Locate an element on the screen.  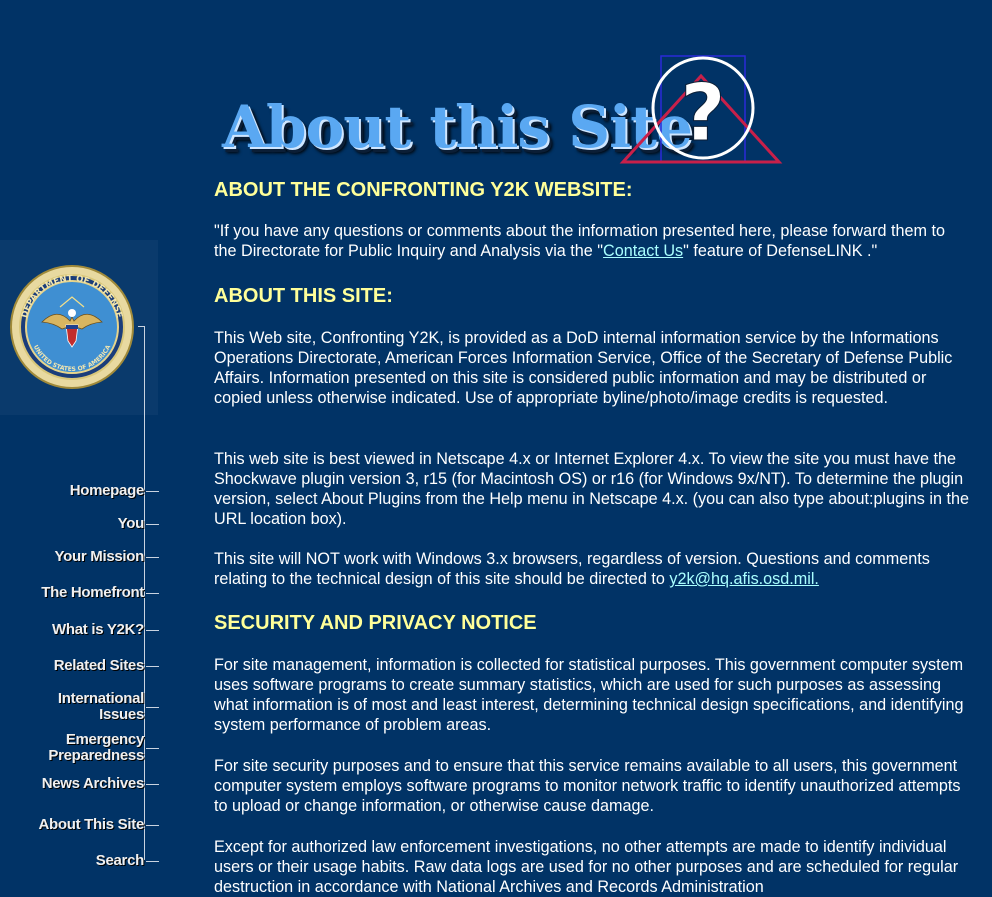
nav-emergency-preparedness: Emergency Preparedness is located at coordinates (103, 747).